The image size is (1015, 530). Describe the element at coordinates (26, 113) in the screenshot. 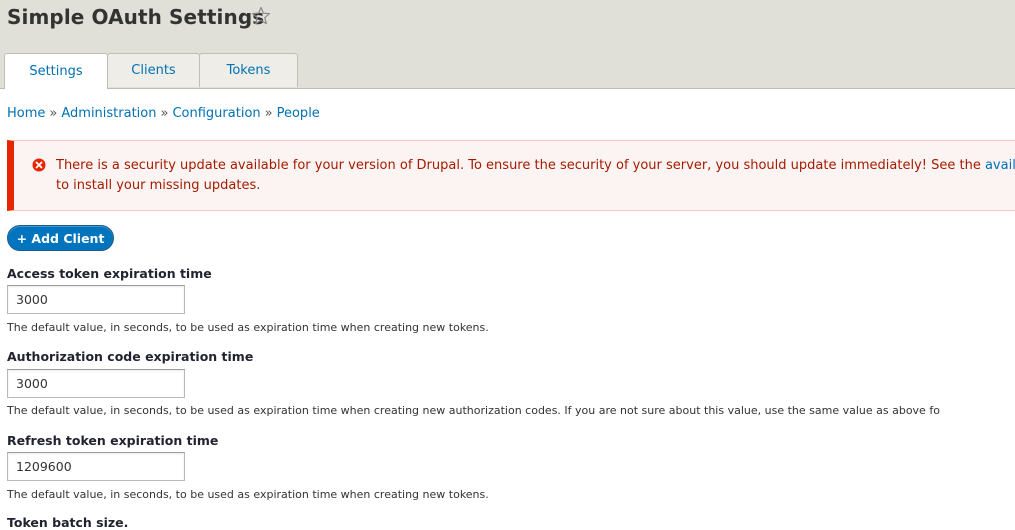

I see `breadcrumb-home: Home` at that location.